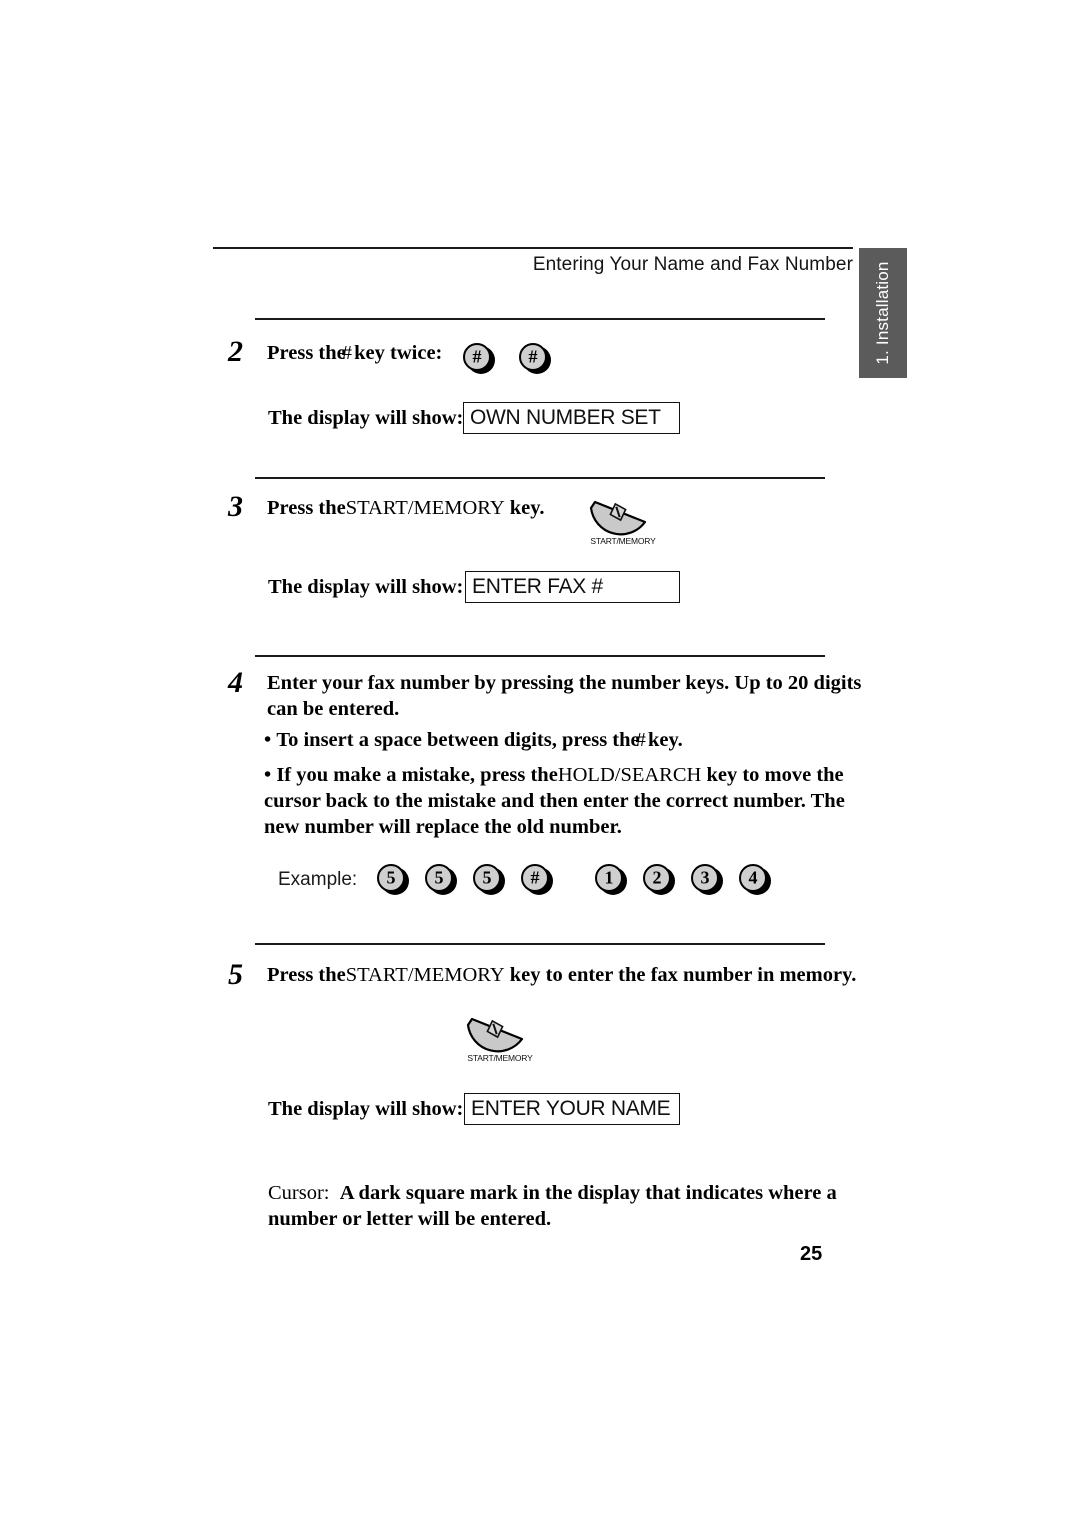 The width and height of the screenshot is (1080, 1528). I want to click on display-label-5: The display will show:, so click(366, 1109).